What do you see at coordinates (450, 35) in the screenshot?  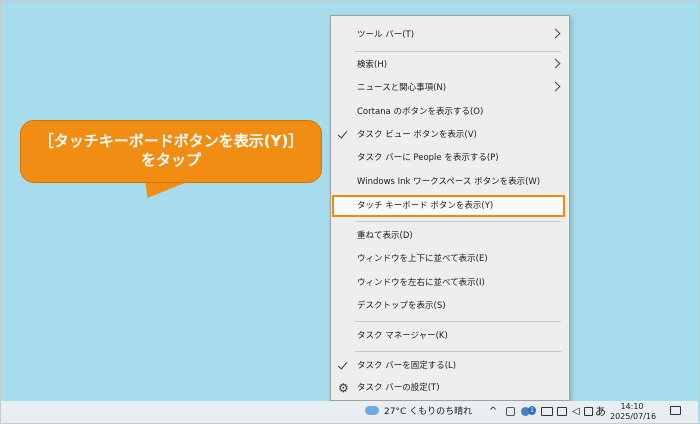 I see `menu-item-toolbar: ツール バー(T)` at bounding box center [450, 35].